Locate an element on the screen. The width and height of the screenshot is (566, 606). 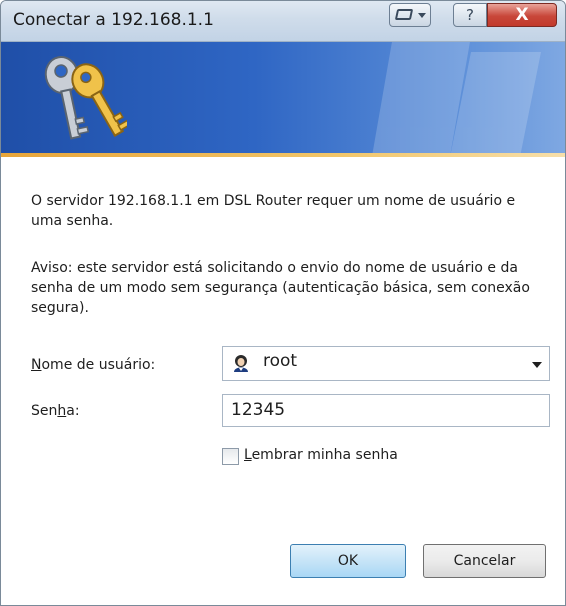
close-button: X is located at coordinates (522, 15).